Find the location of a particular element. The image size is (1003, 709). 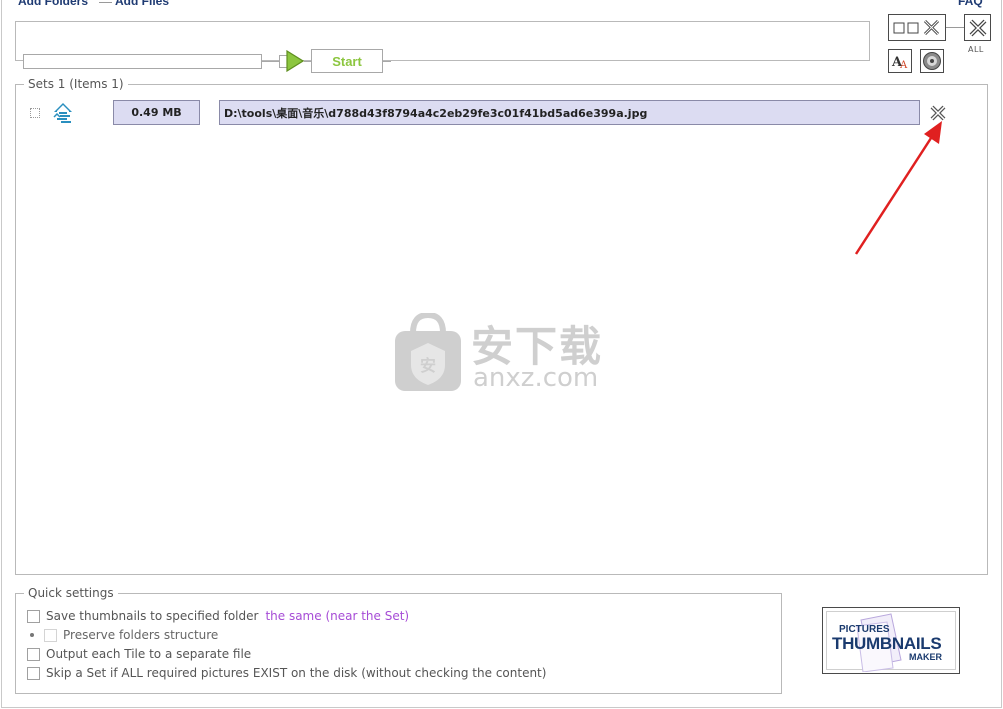

save-to-folder-checkbox is located at coordinates (33, 616).